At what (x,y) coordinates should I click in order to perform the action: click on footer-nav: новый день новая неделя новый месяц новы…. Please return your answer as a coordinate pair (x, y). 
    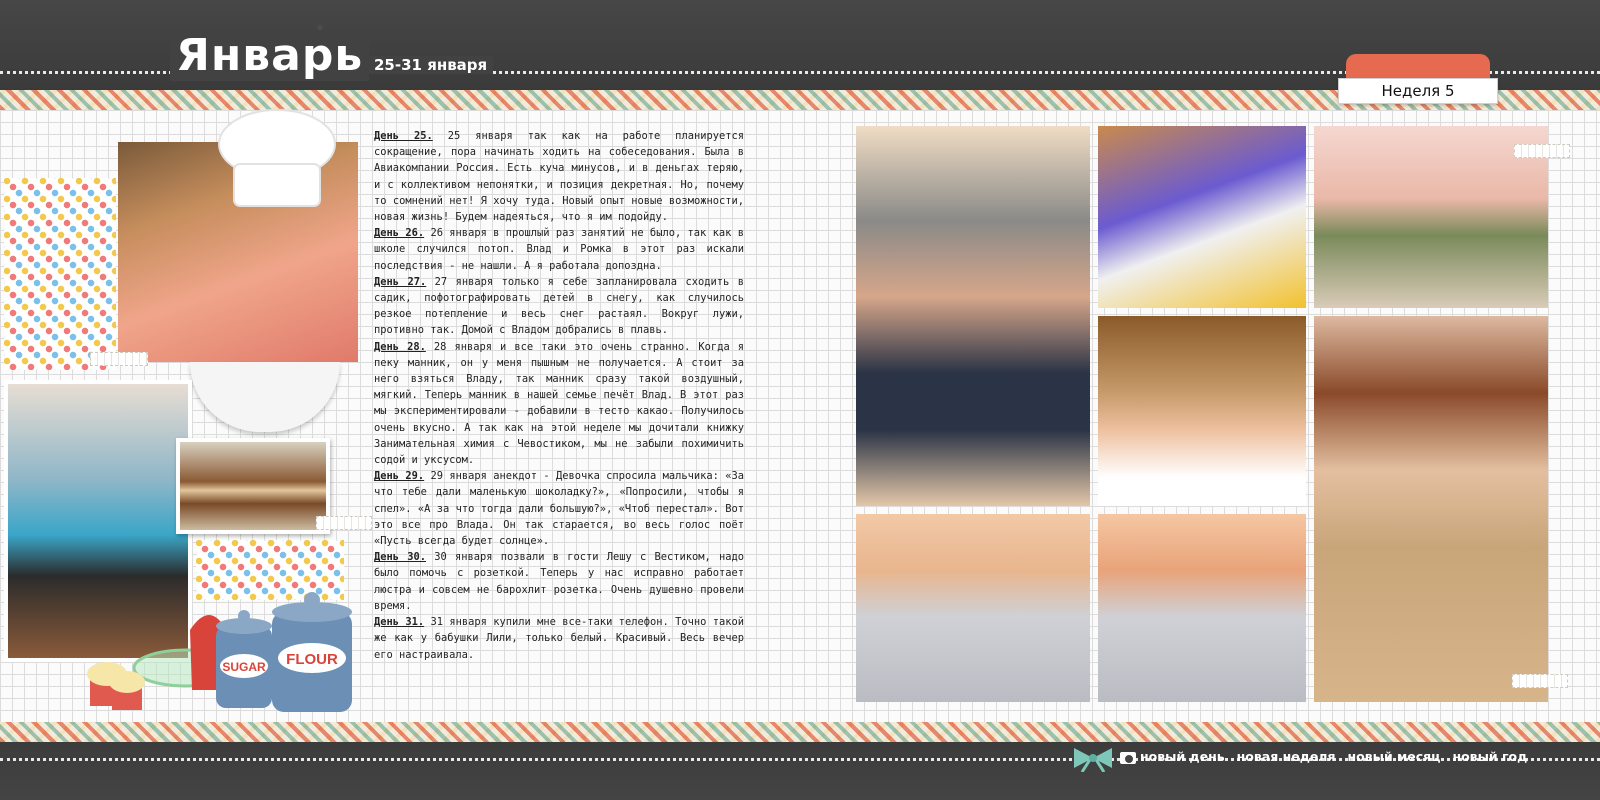
    Looking at the image, I should click on (1333, 756).